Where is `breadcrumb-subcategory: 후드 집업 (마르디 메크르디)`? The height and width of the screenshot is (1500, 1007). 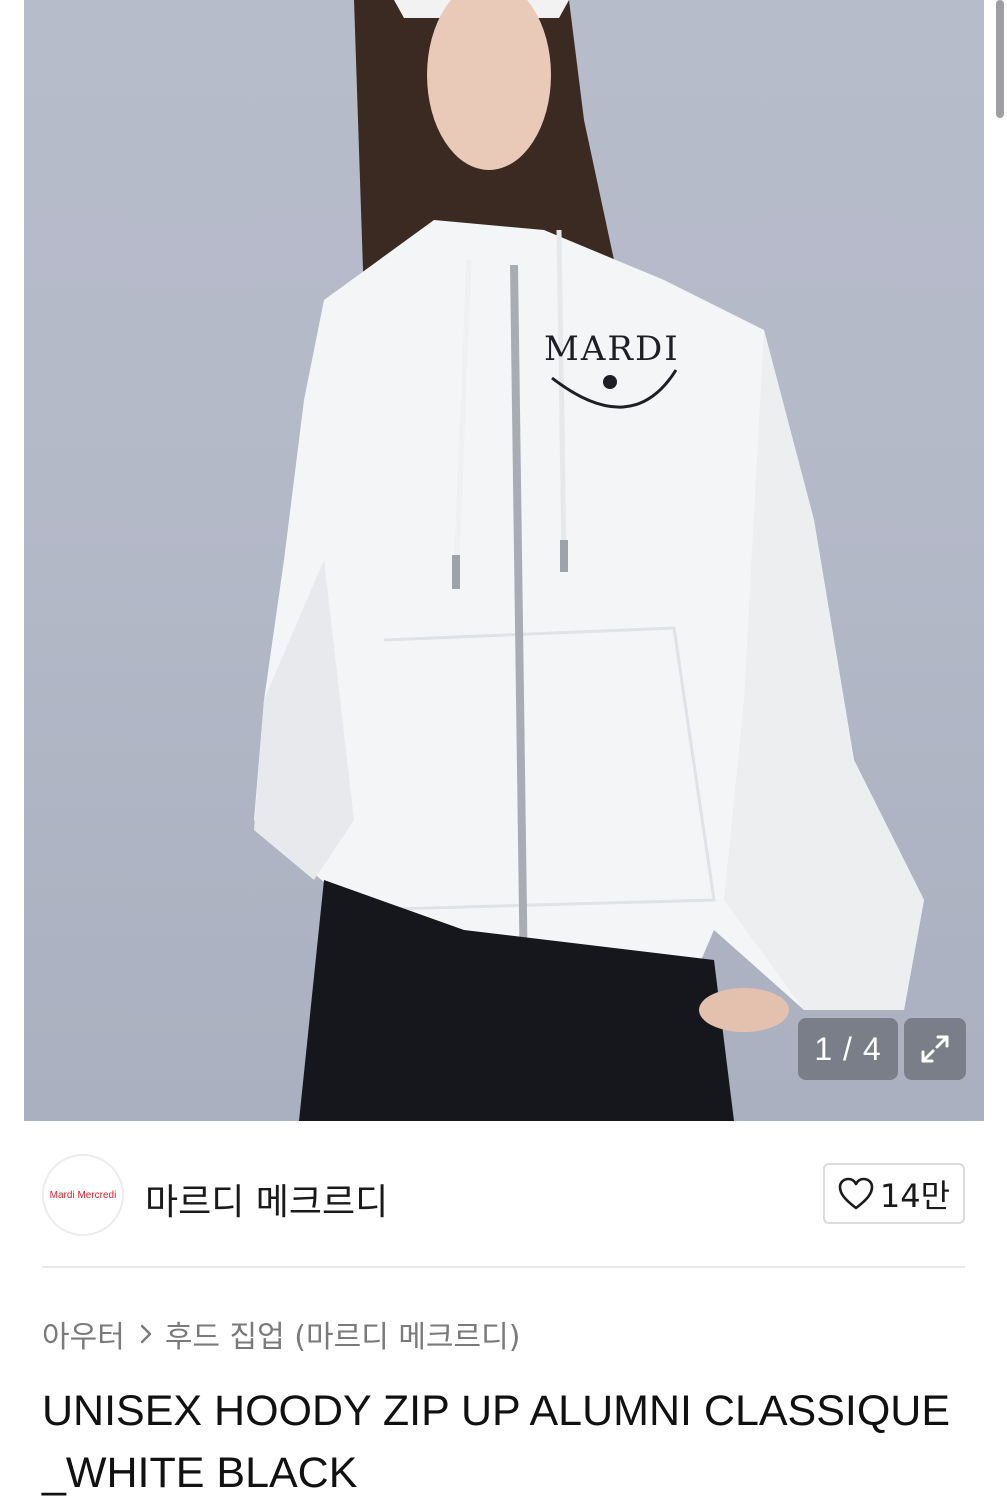
breadcrumb-subcategory: 후드 집업 (마르디 메크르디) is located at coordinates (343, 1334).